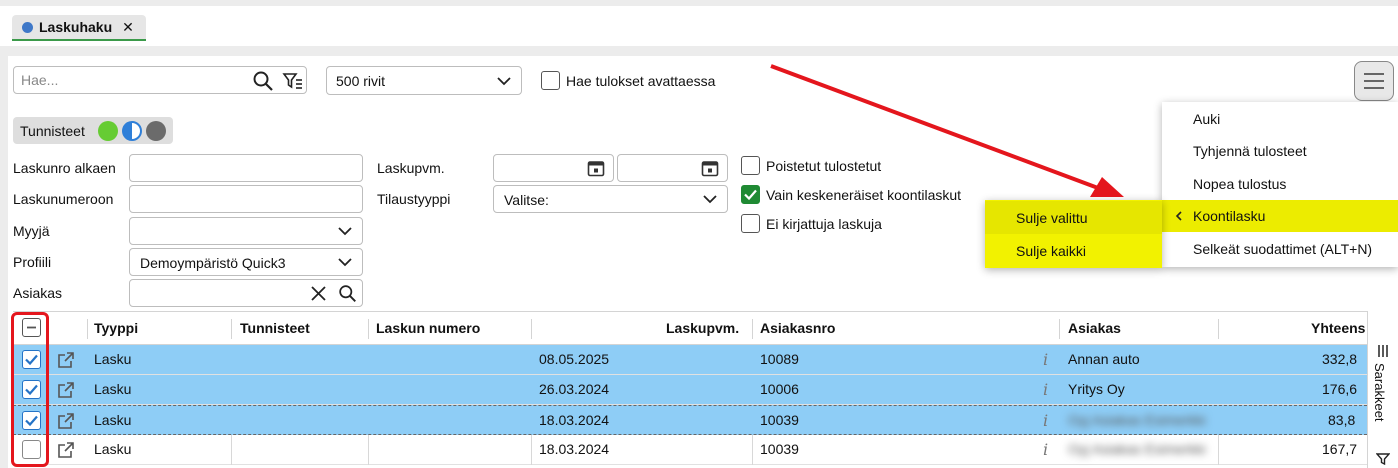 This screenshot has width=1398, height=468. I want to click on annotation-arrow, so click(947, 130).